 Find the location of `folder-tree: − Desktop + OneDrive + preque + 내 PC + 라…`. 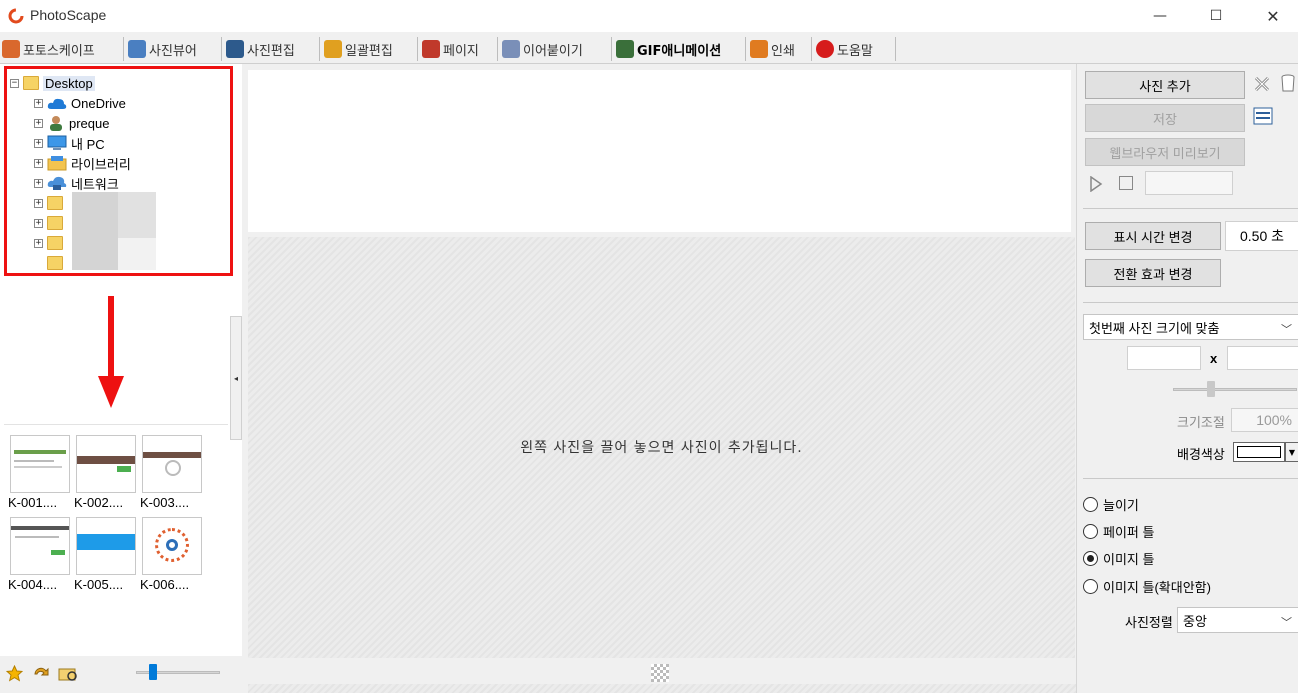

folder-tree: − Desktop + OneDrive + preque + 내 PC + 라… is located at coordinates (118, 173).